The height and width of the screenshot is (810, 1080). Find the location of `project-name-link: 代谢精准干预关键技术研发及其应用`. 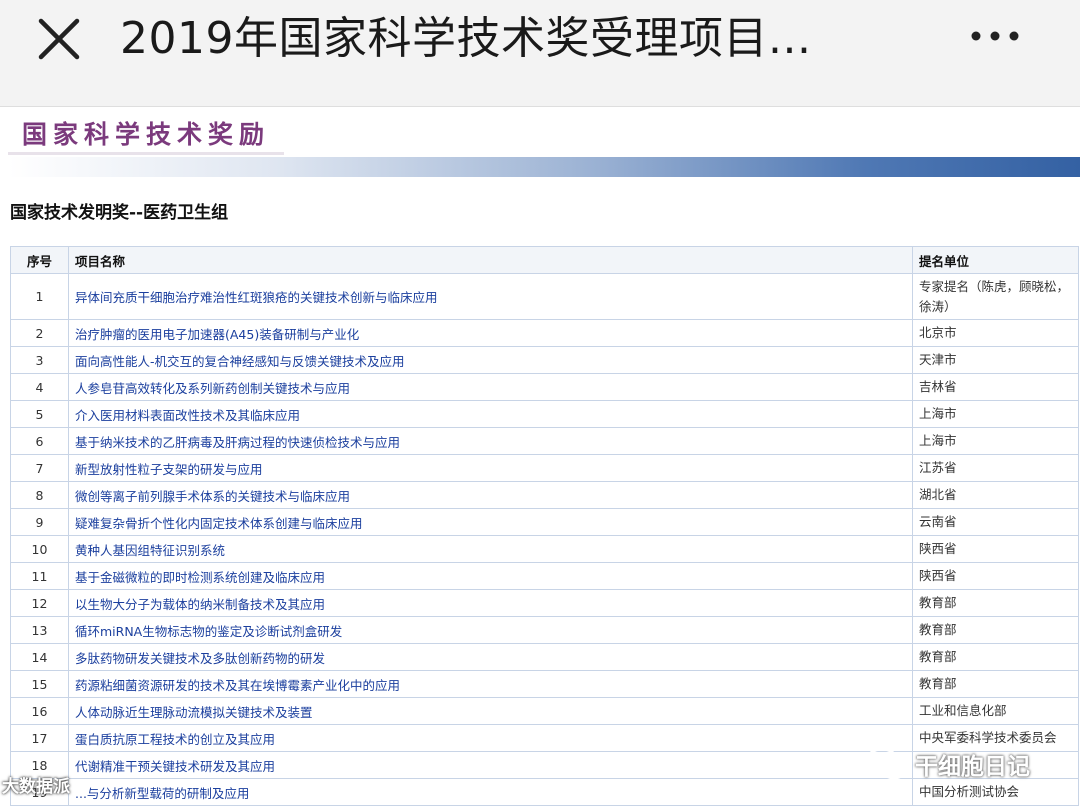

project-name-link: 代谢精准干预关键技术研发及其应用 is located at coordinates (175, 766).